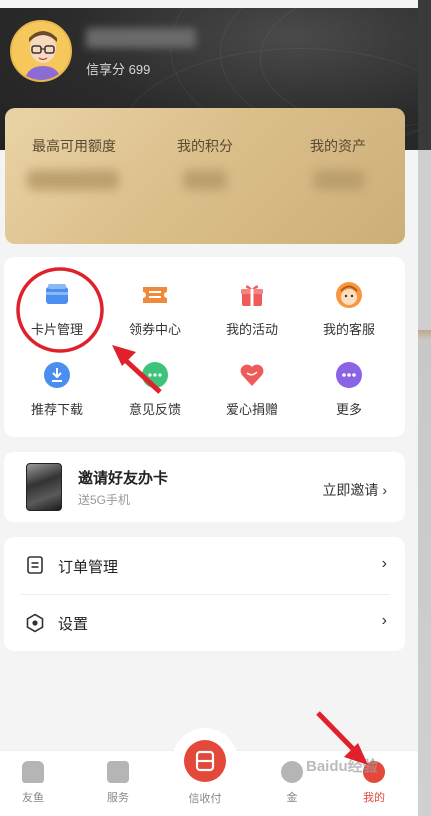 The height and width of the screenshot is (816, 431). Describe the element at coordinates (60, 310) in the screenshot. I see `annotation-circle` at that location.